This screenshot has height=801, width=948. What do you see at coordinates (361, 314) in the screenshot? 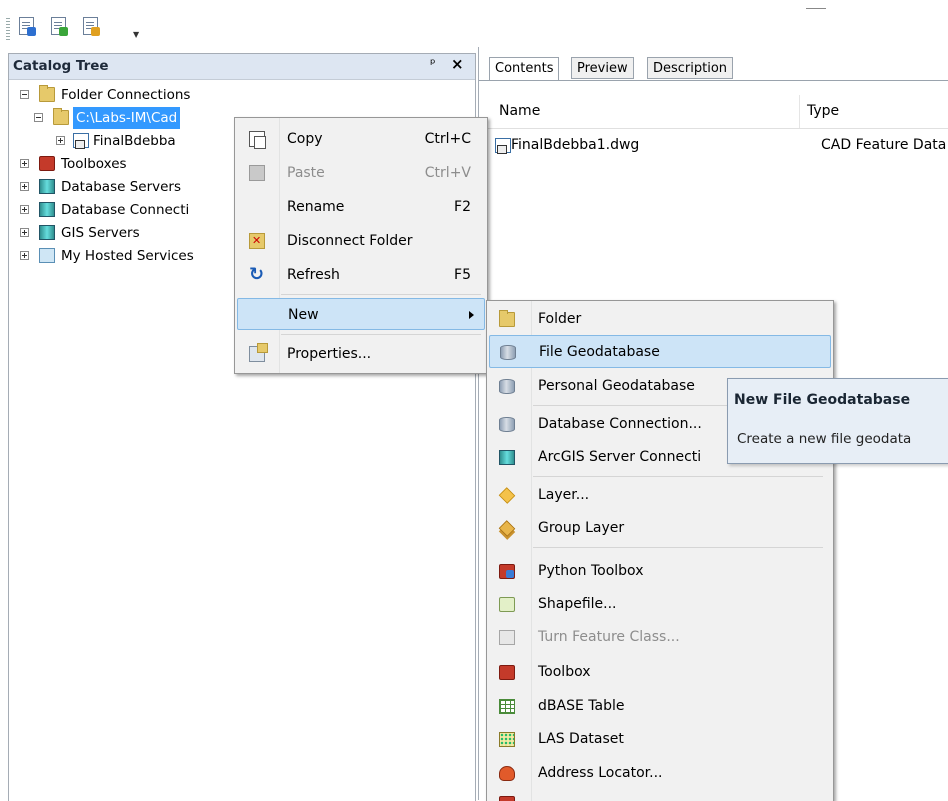
I see `menu-item-new: New` at bounding box center [361, 314].